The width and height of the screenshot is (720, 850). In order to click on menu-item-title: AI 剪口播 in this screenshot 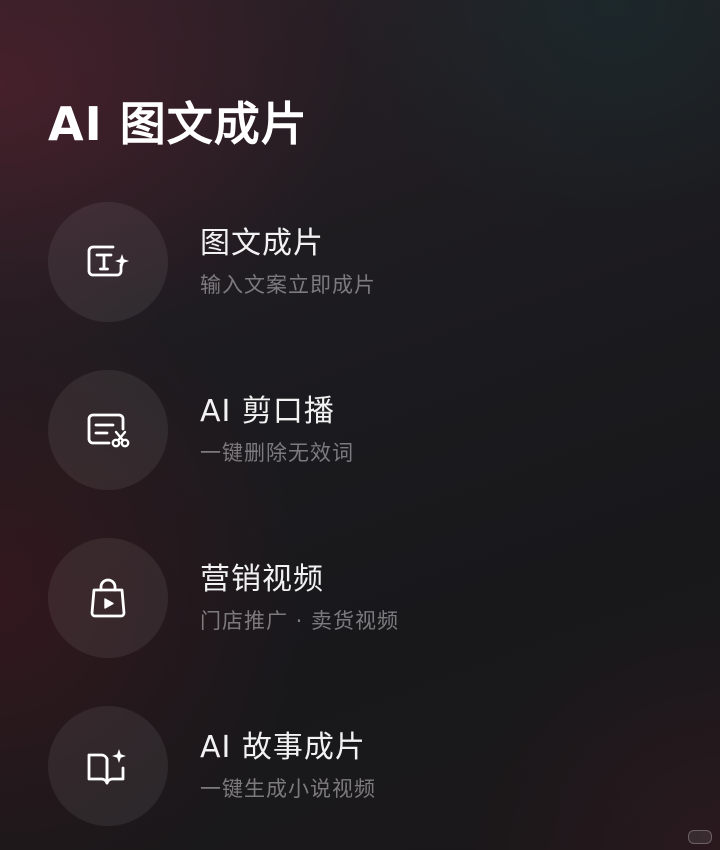, I will do `click(267, 411)`.